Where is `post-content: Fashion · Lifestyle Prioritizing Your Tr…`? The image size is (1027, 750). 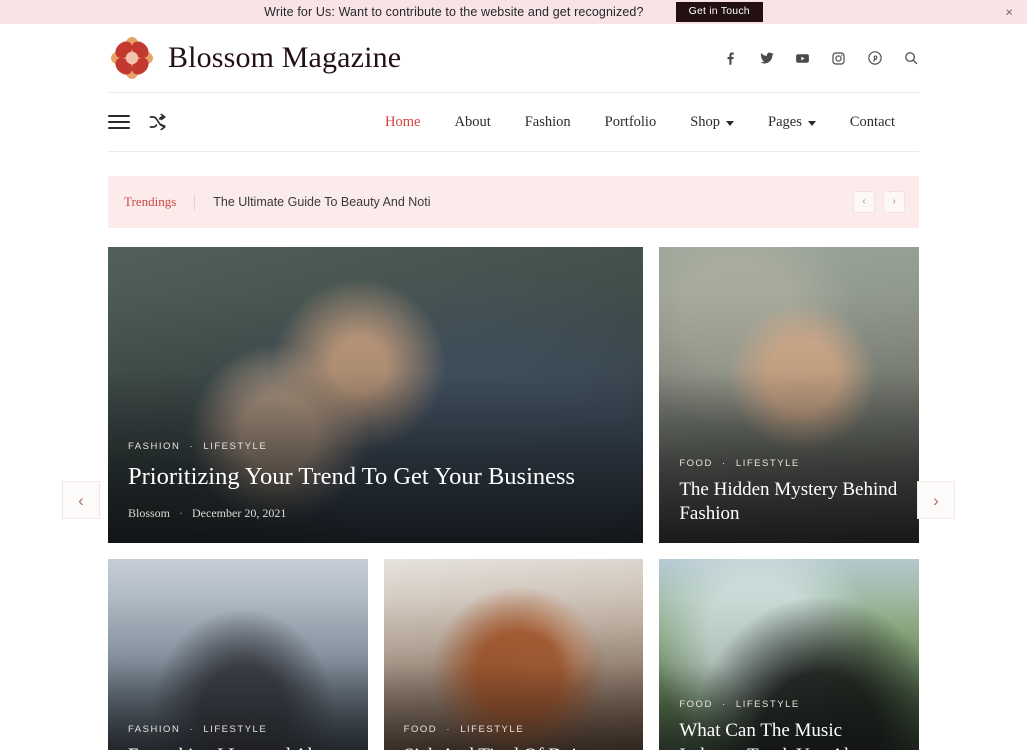
post-content: Fashion · Lifestyle Prioritizing Your Tr… is located at coordinates (375, 481).